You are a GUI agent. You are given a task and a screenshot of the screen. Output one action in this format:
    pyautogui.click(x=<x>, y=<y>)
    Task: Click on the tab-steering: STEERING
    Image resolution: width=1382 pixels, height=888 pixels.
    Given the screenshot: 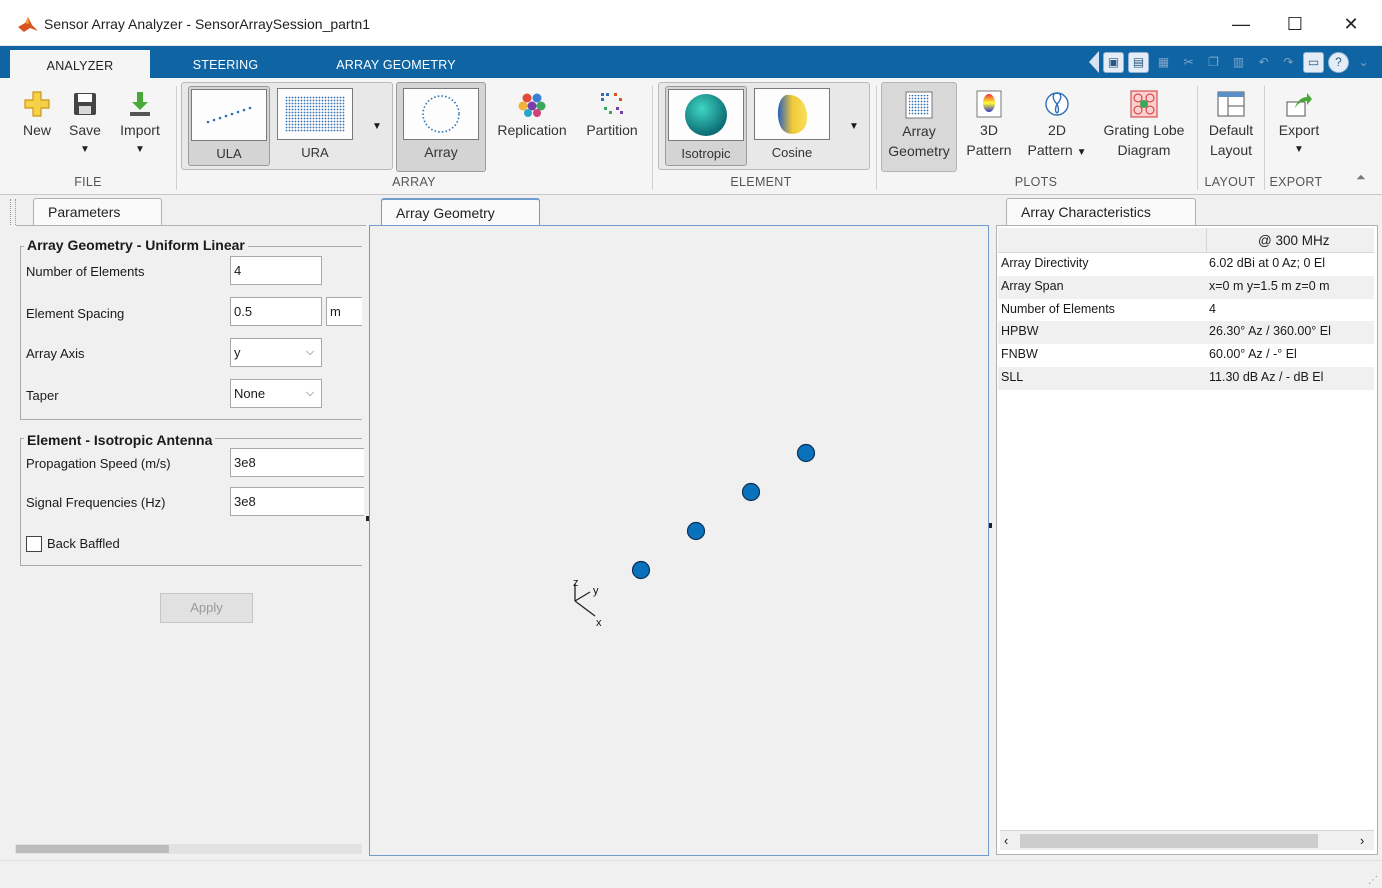 What is the action you would take?
    pyautogui.click(x=225, y=65)
    